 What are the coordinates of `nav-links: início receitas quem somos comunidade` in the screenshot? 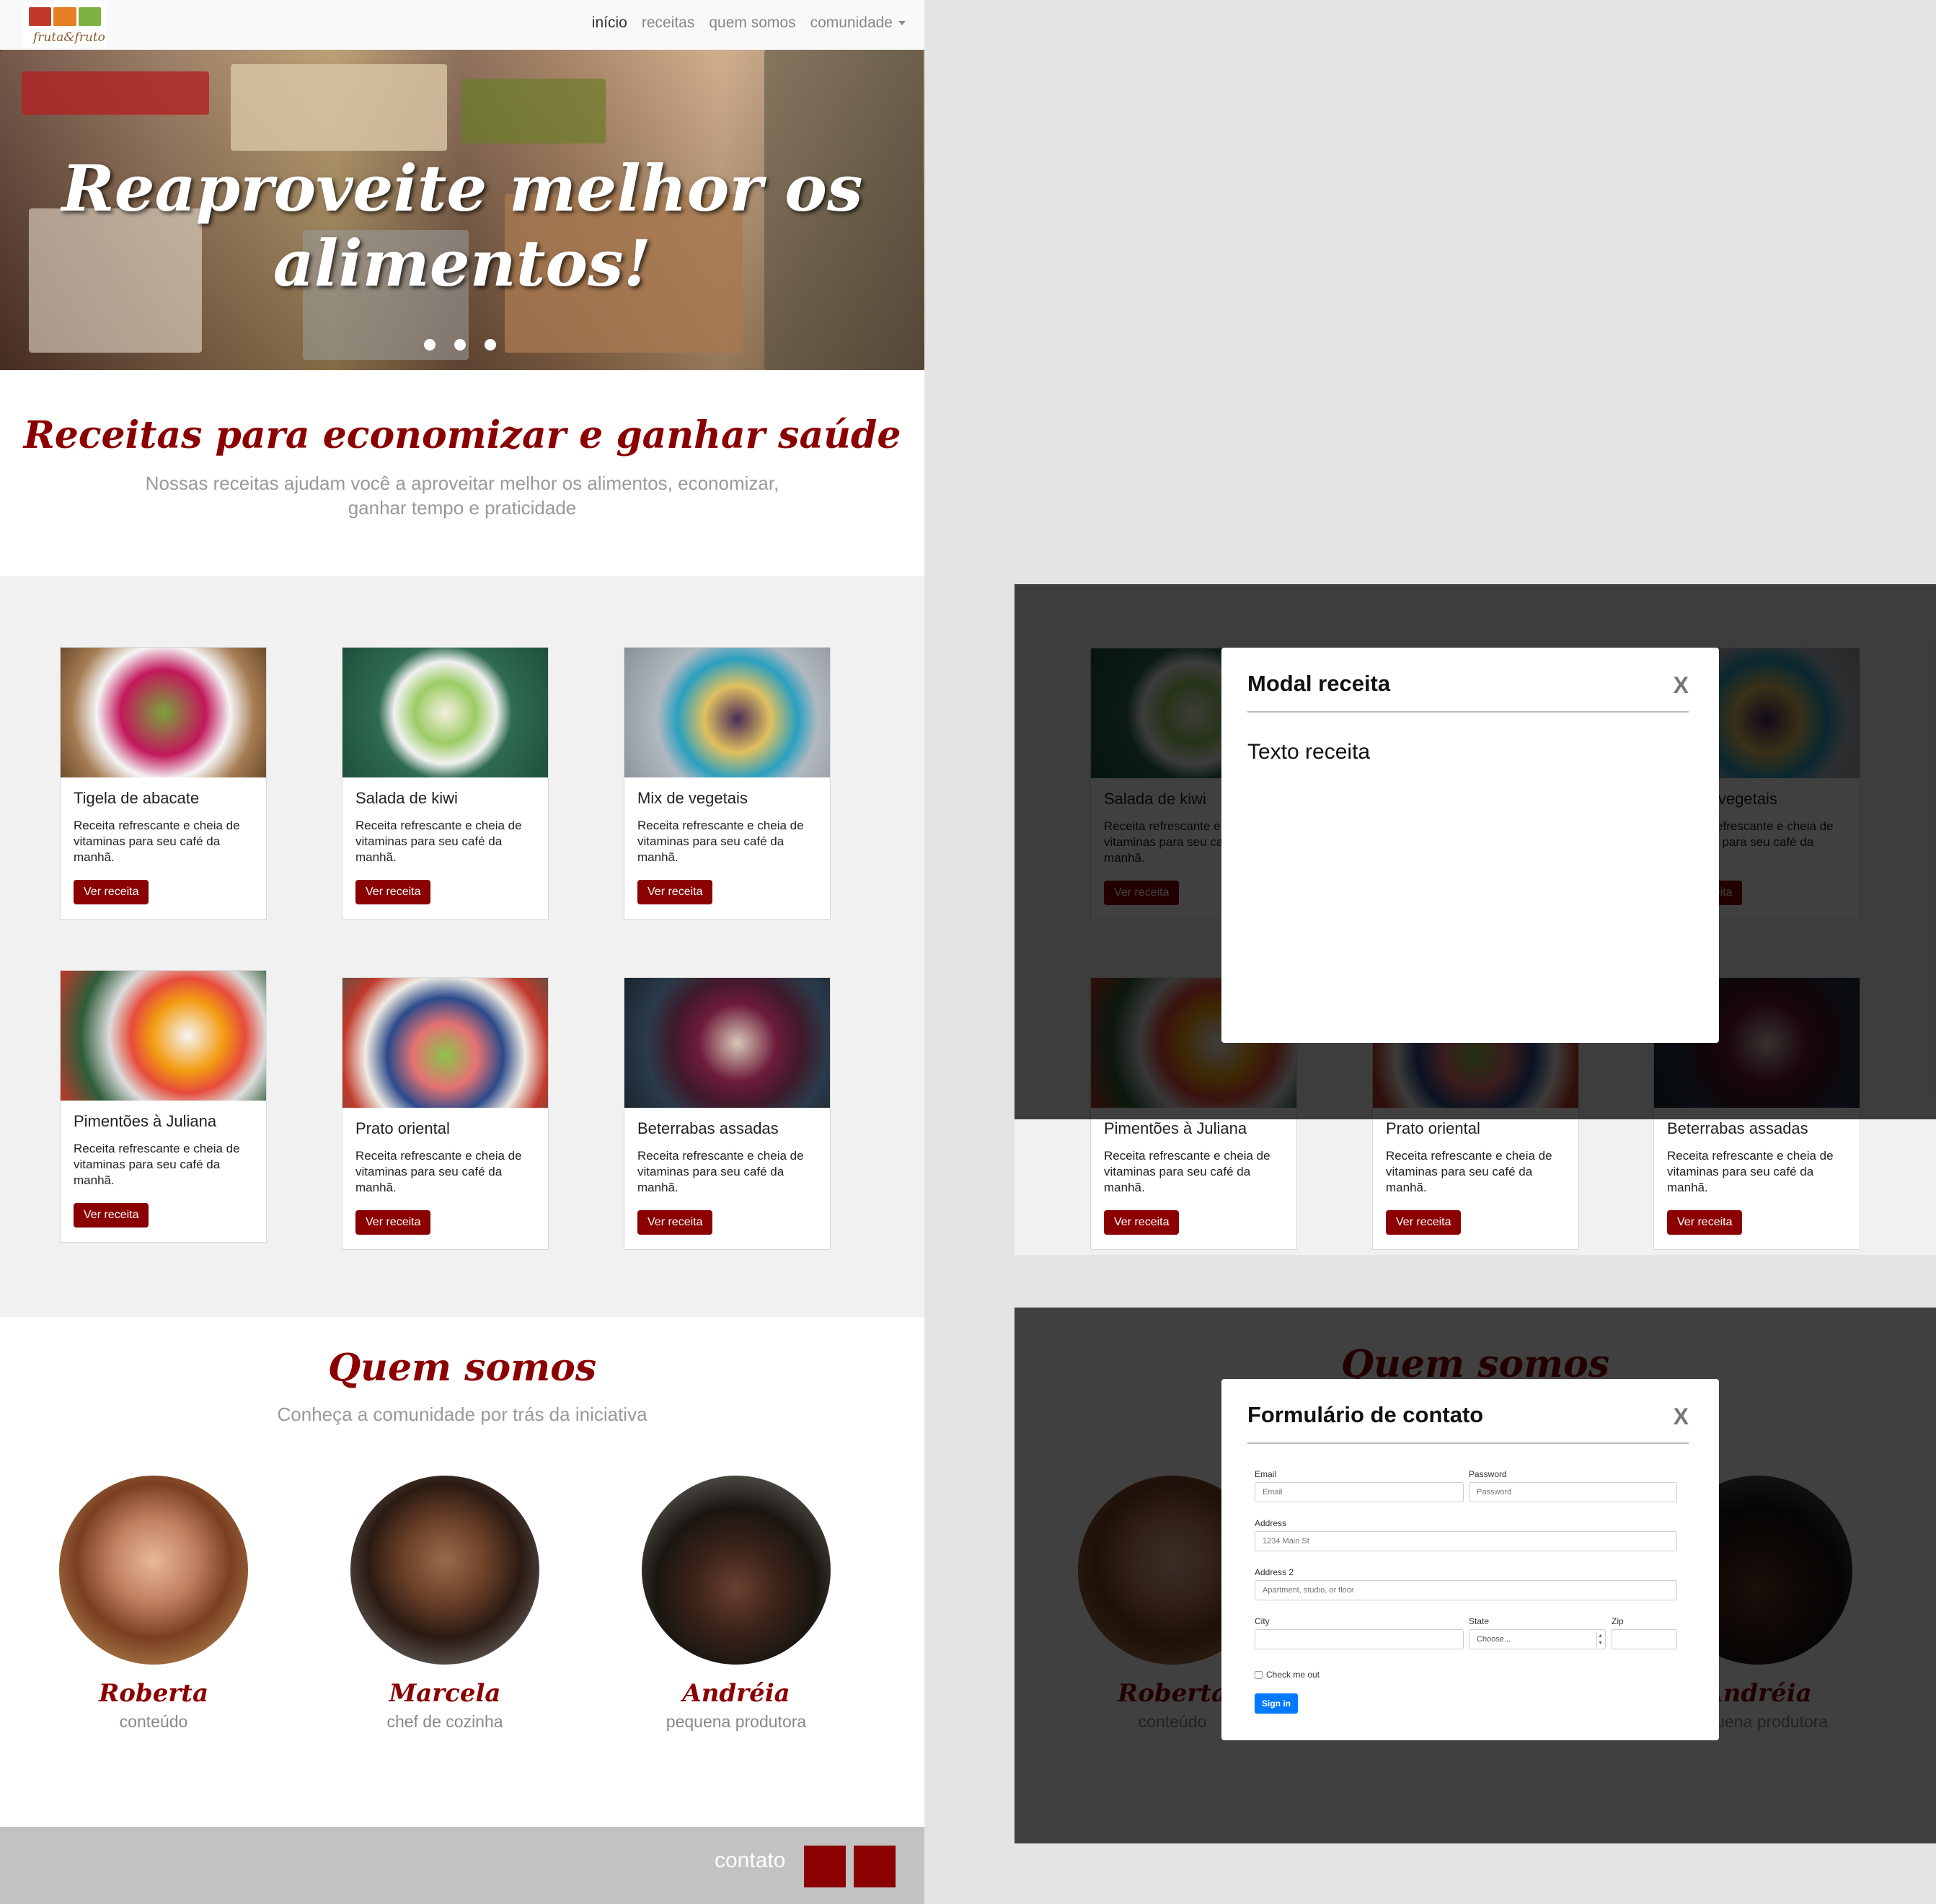 It's located at (749, 23).